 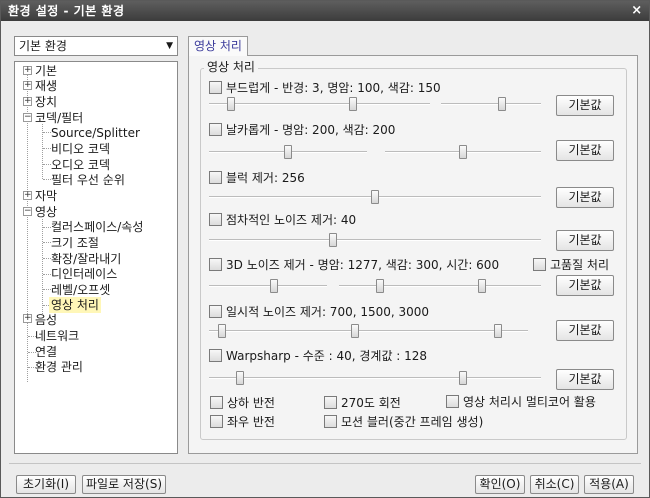 What do you see at coordinates (46, 102) in the screenshot?
I see `tree-item-device: 장치` at bounding box center [46, 102].